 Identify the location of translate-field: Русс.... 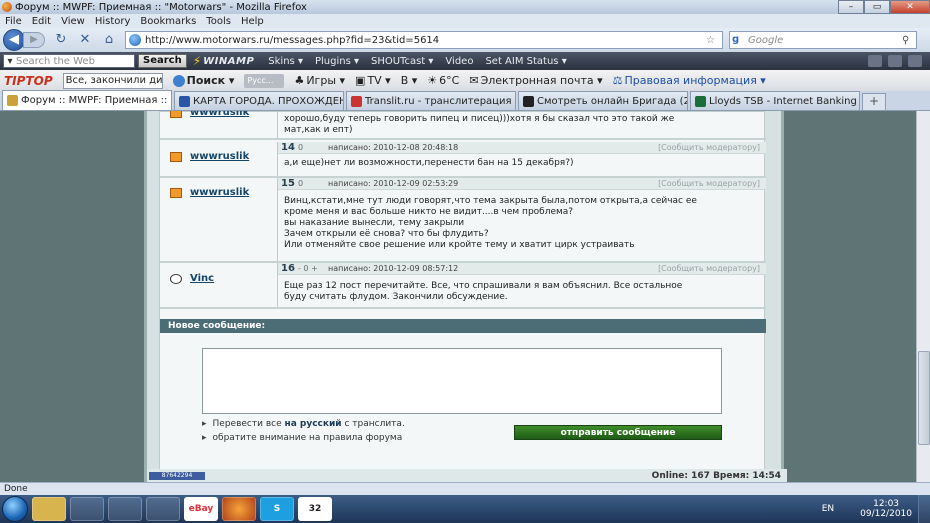
(264, 80).